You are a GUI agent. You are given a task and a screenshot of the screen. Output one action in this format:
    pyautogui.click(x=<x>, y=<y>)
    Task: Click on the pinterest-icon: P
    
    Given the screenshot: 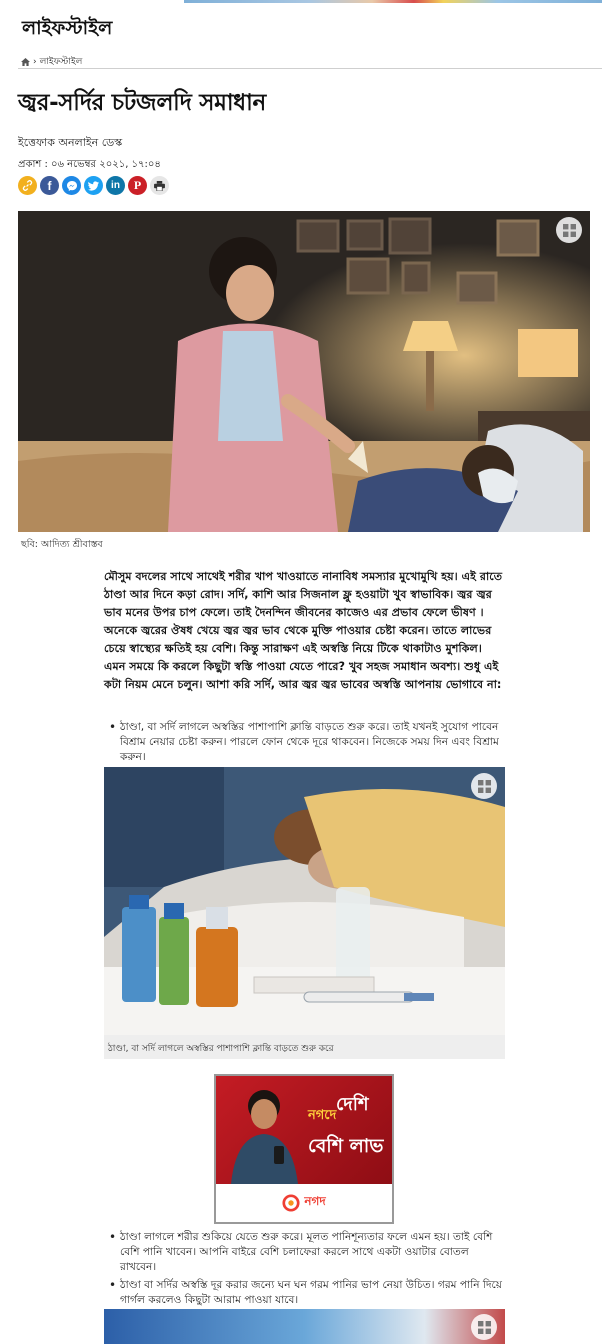 What is the action you would take?
    pyautogui.click(x=137, y=185)
    